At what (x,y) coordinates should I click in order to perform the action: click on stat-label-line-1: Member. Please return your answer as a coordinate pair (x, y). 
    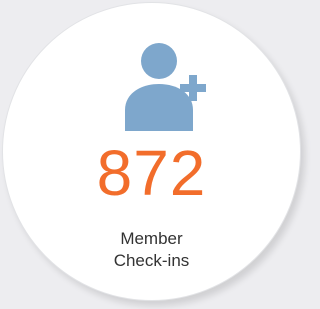
    Looking at the image, I should click on (151, 238).